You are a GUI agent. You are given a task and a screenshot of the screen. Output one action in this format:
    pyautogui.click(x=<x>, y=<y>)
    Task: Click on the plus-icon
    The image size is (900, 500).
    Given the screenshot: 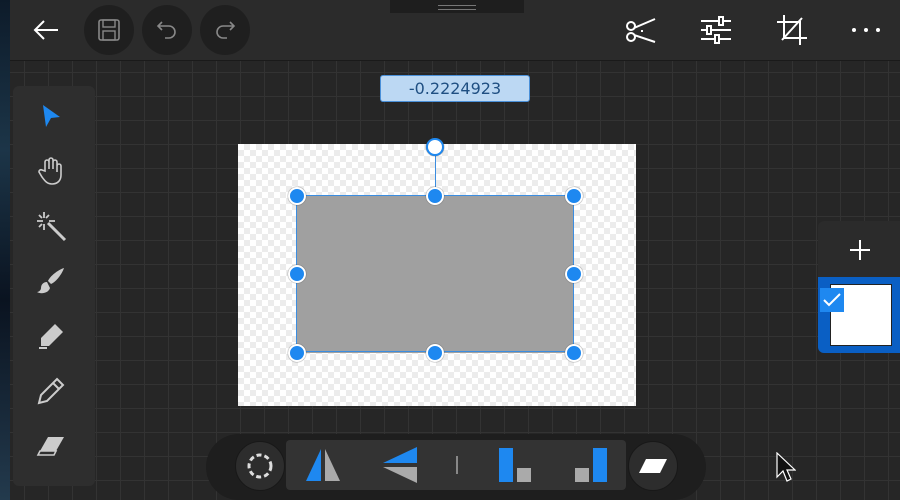 What is the action you would take?
    pyautogui.click(x=860, y=250)
    